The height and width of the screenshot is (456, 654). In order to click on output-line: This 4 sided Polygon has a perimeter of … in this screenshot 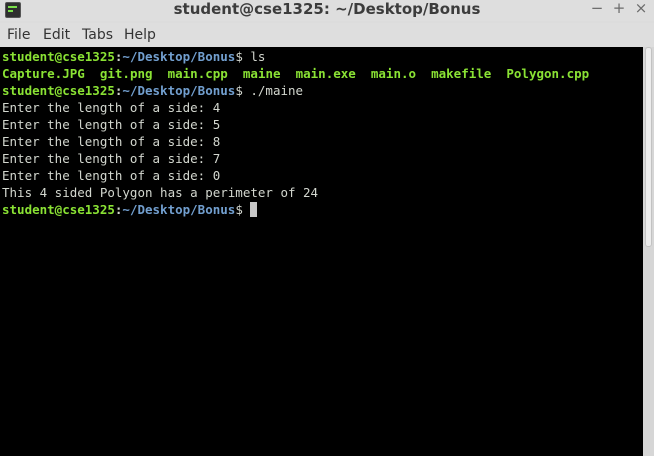, I will do `click(160, 192)`.